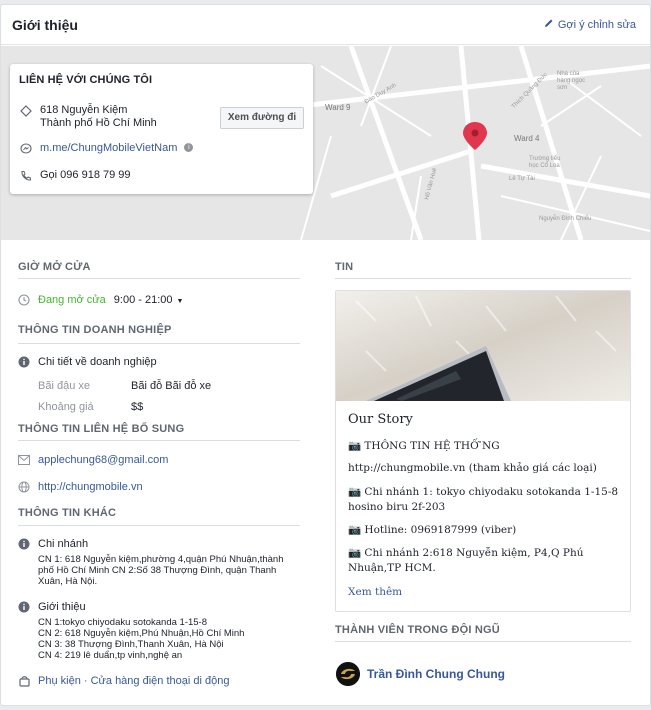  Describe the element at coordinates (549, 24) in the screenshot. I see `pencil-icon` at that location.